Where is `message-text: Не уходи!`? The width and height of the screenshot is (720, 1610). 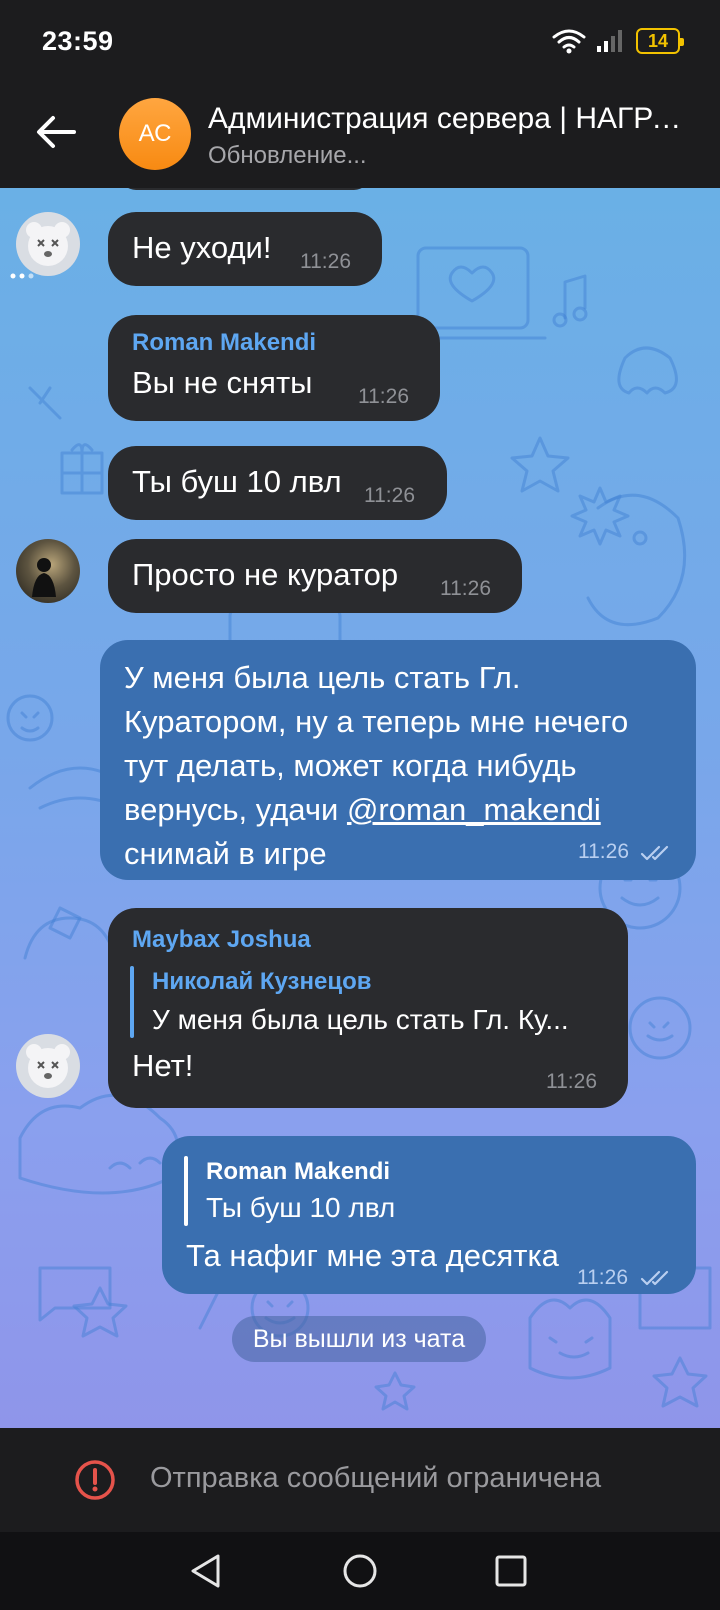 message-text: Не уходи! is located at coordinates (202, 247).